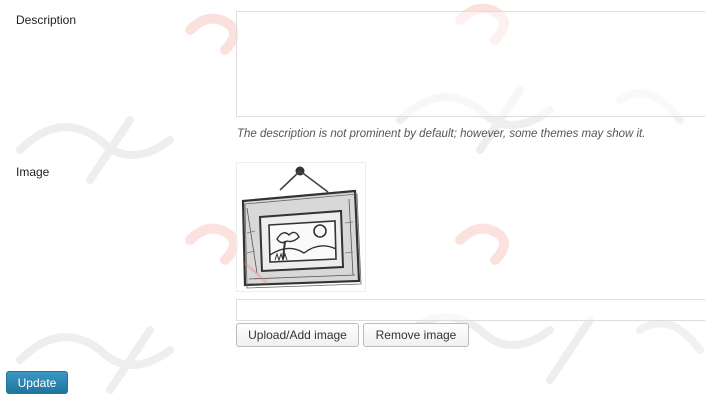 Image resolution: width=705 pixels, height=400 pixels. I want to click on image-preview, so click(301, 227).